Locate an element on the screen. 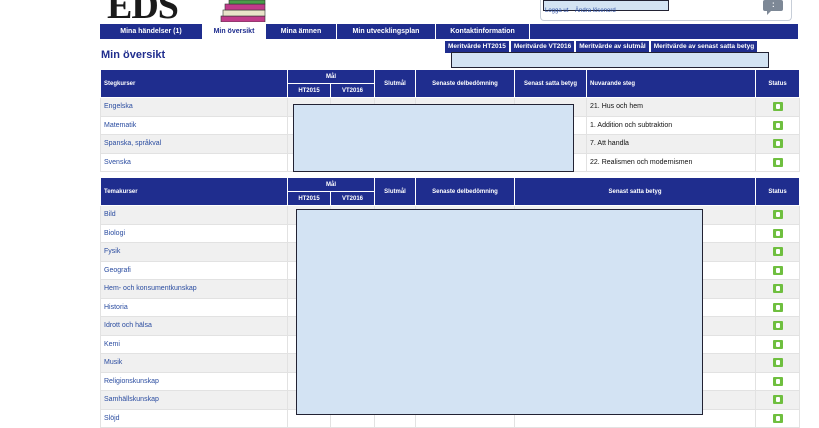 This screenshot has height=428, width=819. course-link-matematik: Matematik is located at coordinates (194, 125).